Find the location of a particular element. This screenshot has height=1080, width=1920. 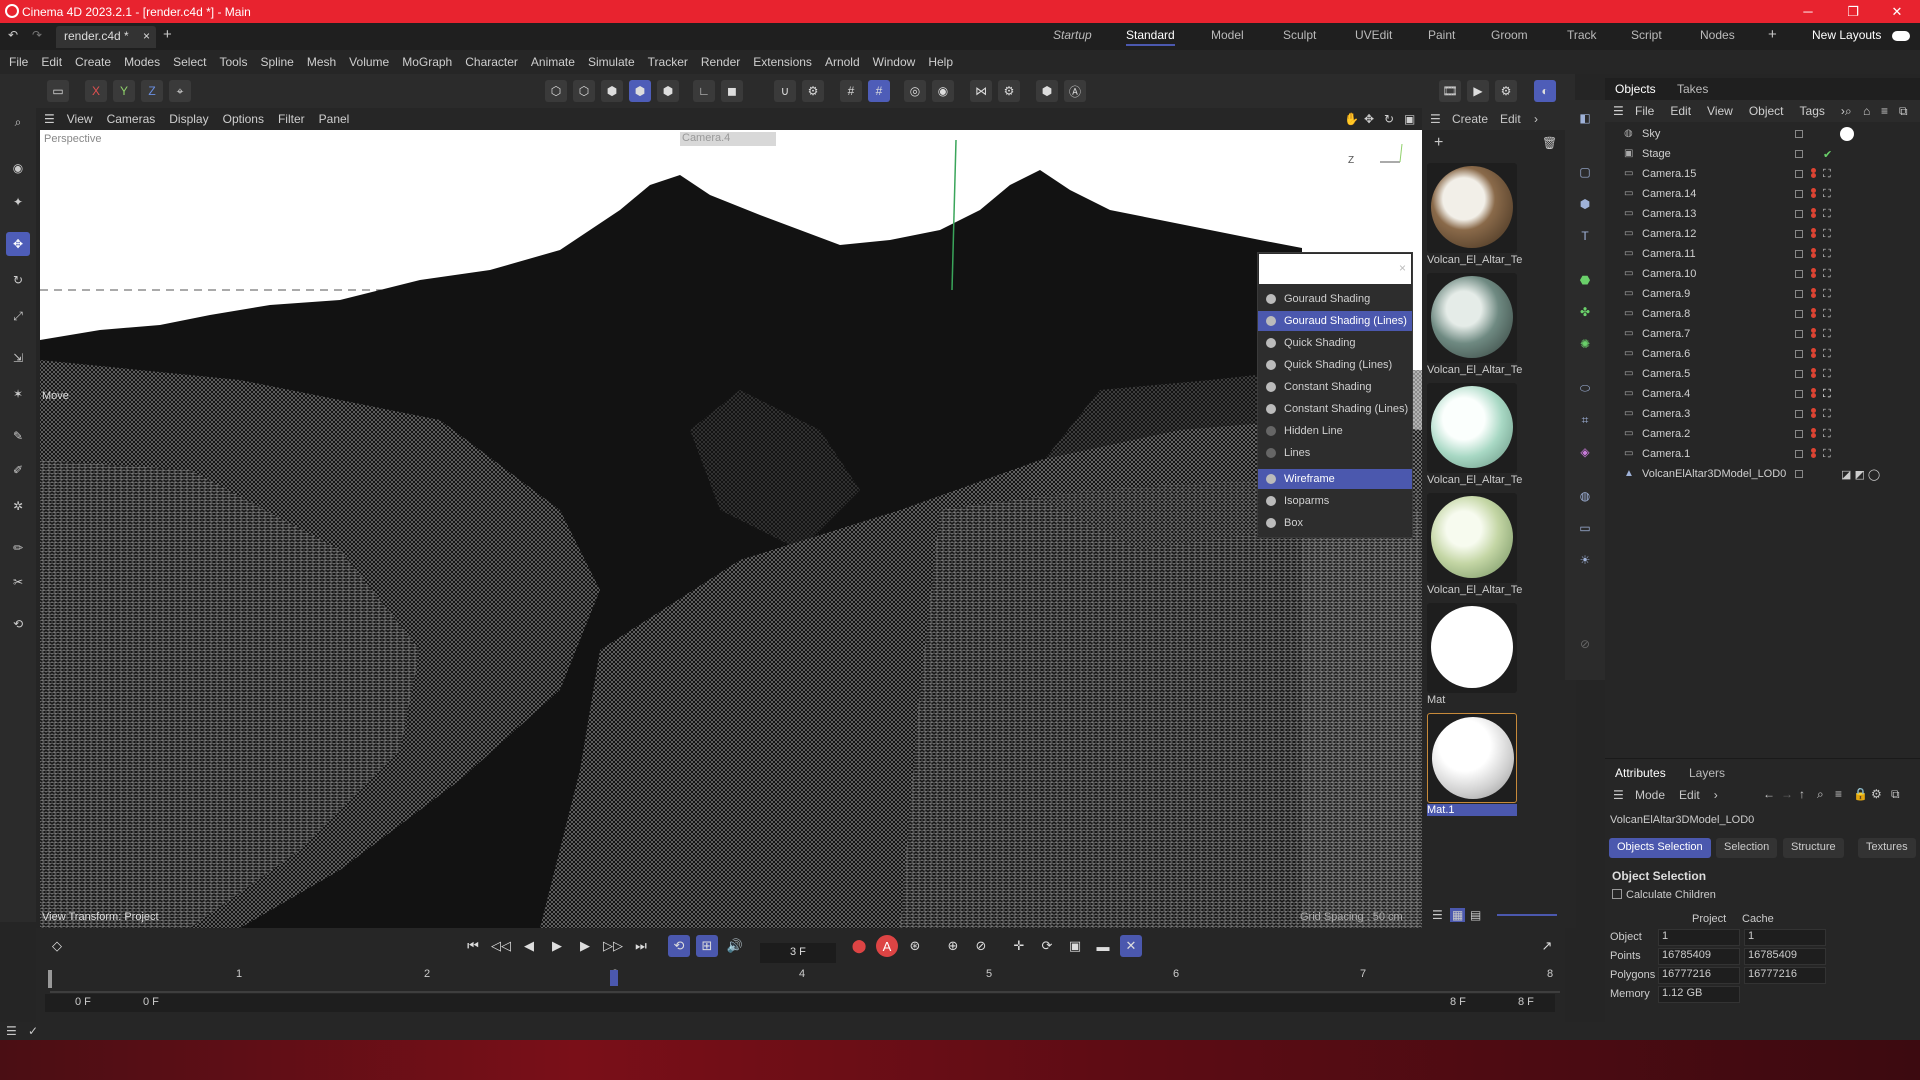

snap-grid-icon: # is located at coordinates (879, 91).